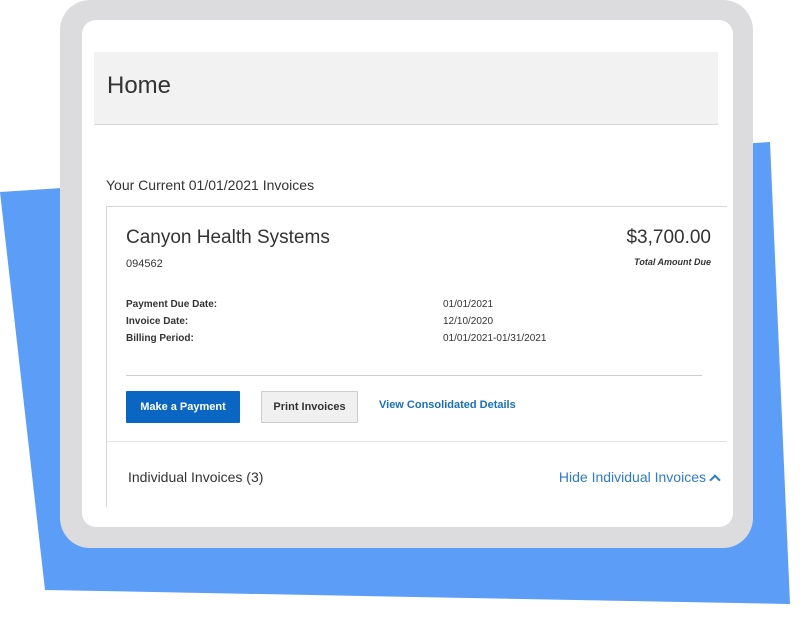 This screenshot has width=800, height=617. I want to click on detail-label: Invoice Date:, so click(157, 321).